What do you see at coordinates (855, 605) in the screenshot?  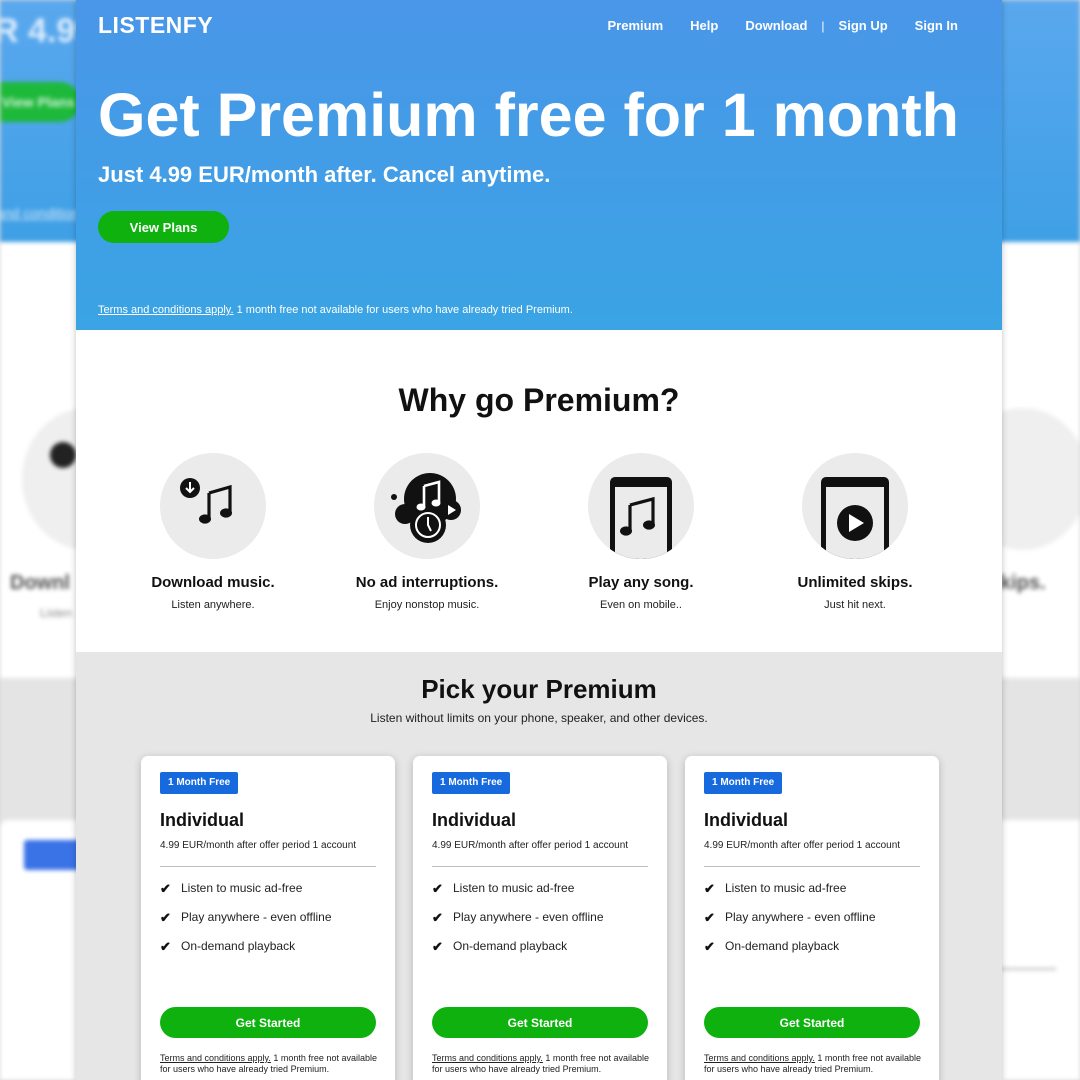 I see `feature-subtitle: Just hit next.` at bounding box center [855, 605].